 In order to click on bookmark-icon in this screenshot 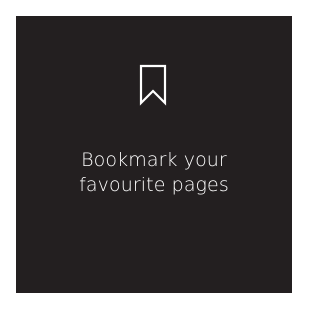, I will do `click(153, 85)`.